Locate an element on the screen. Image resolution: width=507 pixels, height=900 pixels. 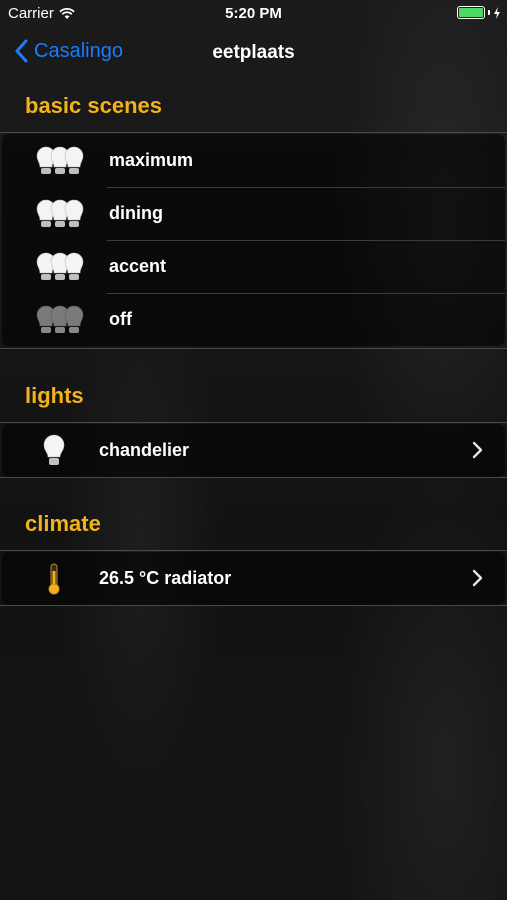
section-header-lights: lights is located at coordinates (54, 395).